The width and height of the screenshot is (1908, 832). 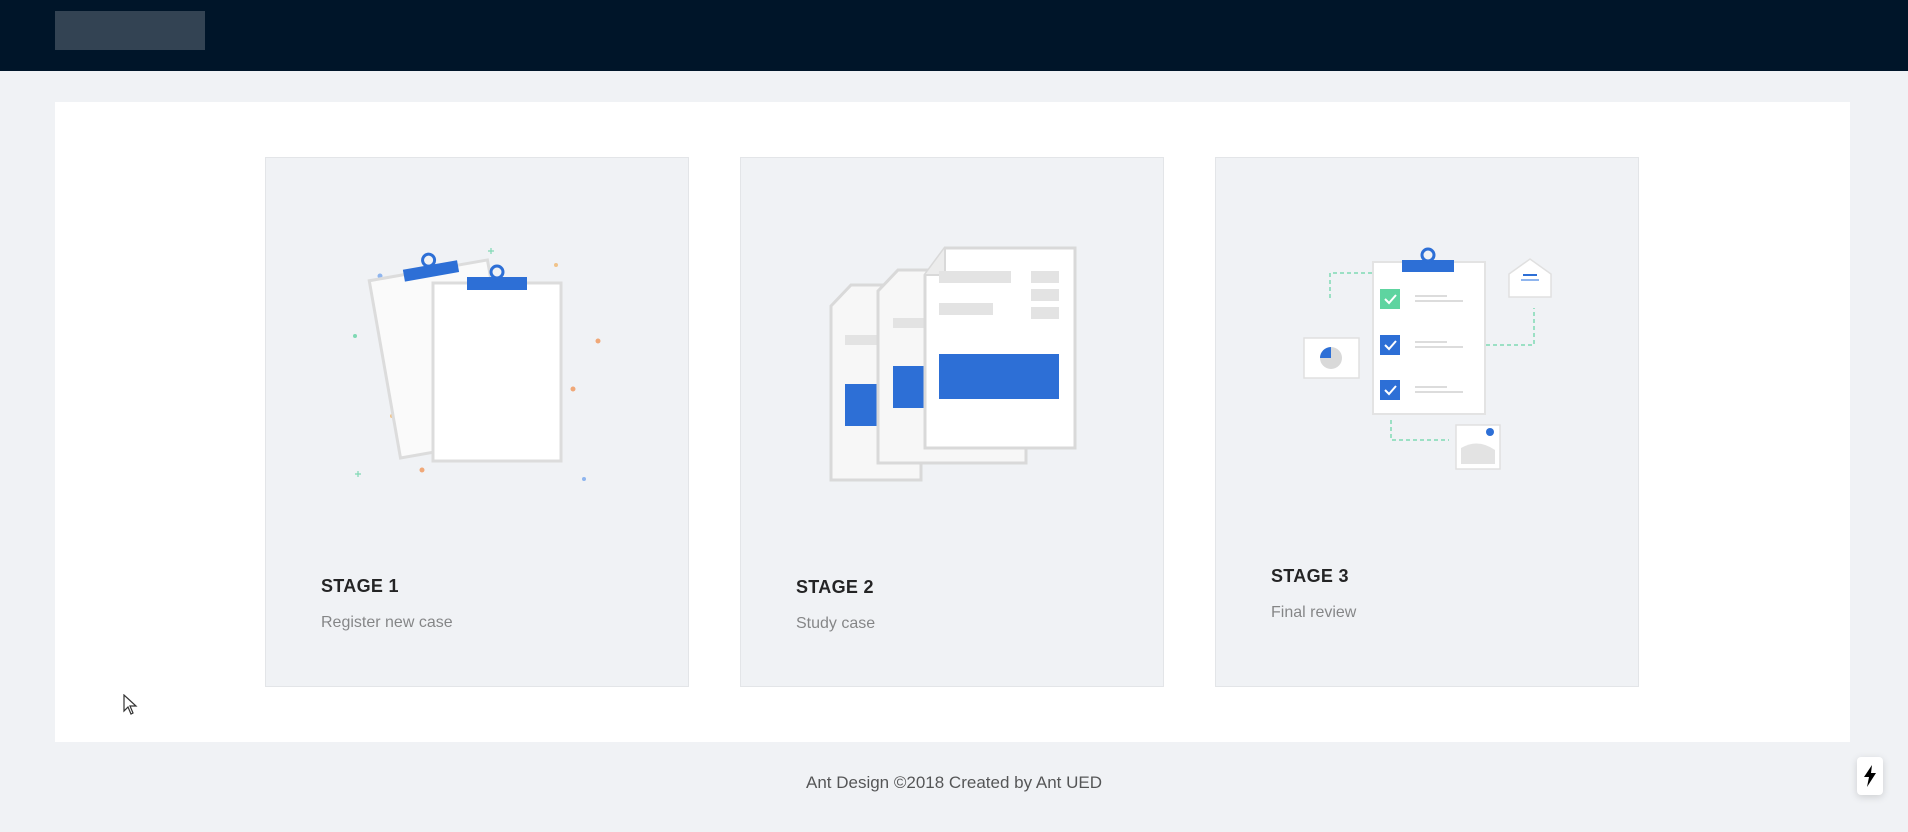 I want to click on lightning-icon, so click(x=1870, y=776).